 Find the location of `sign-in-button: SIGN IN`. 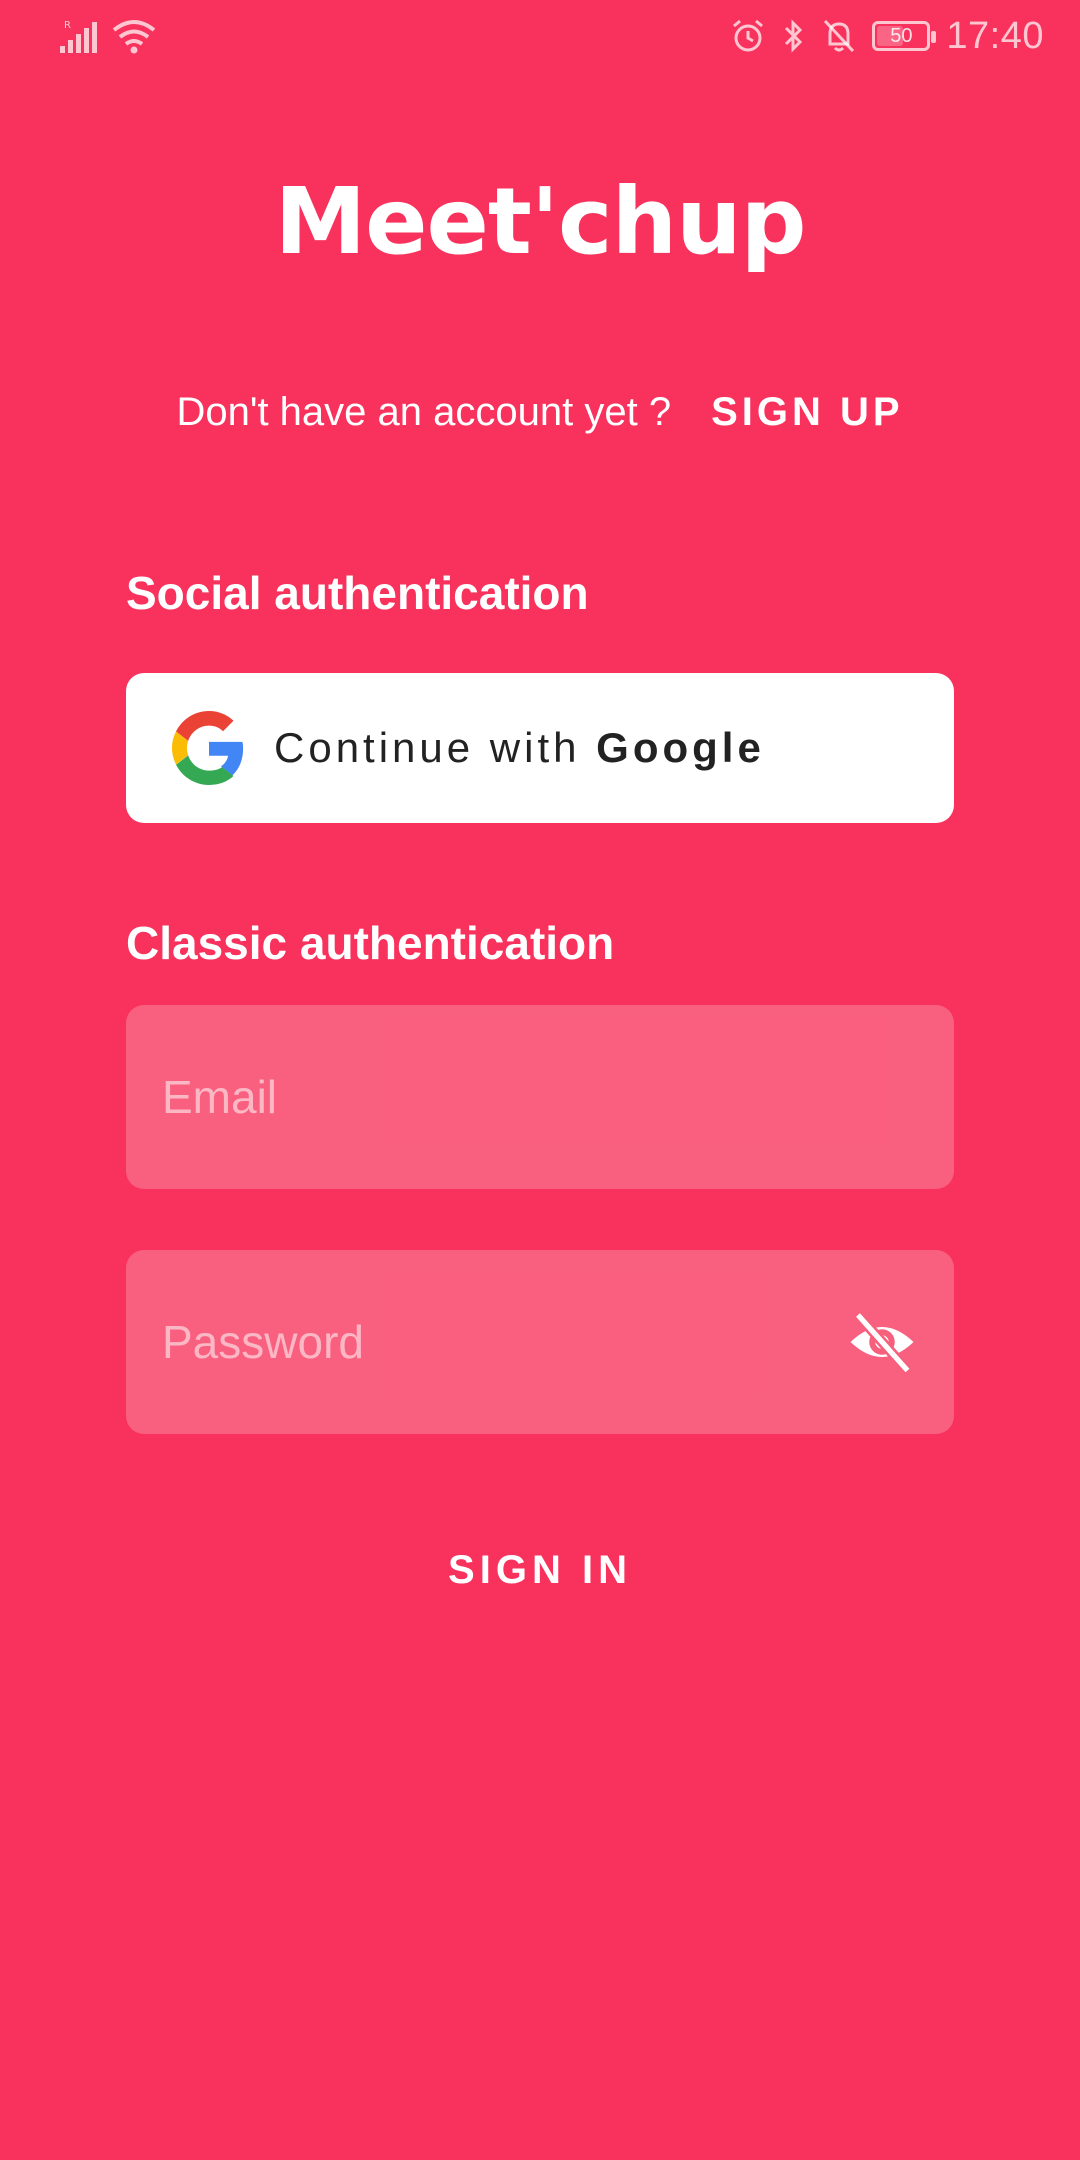

sign-in-button: SIGN IN is located at coordinates (540, 1570).